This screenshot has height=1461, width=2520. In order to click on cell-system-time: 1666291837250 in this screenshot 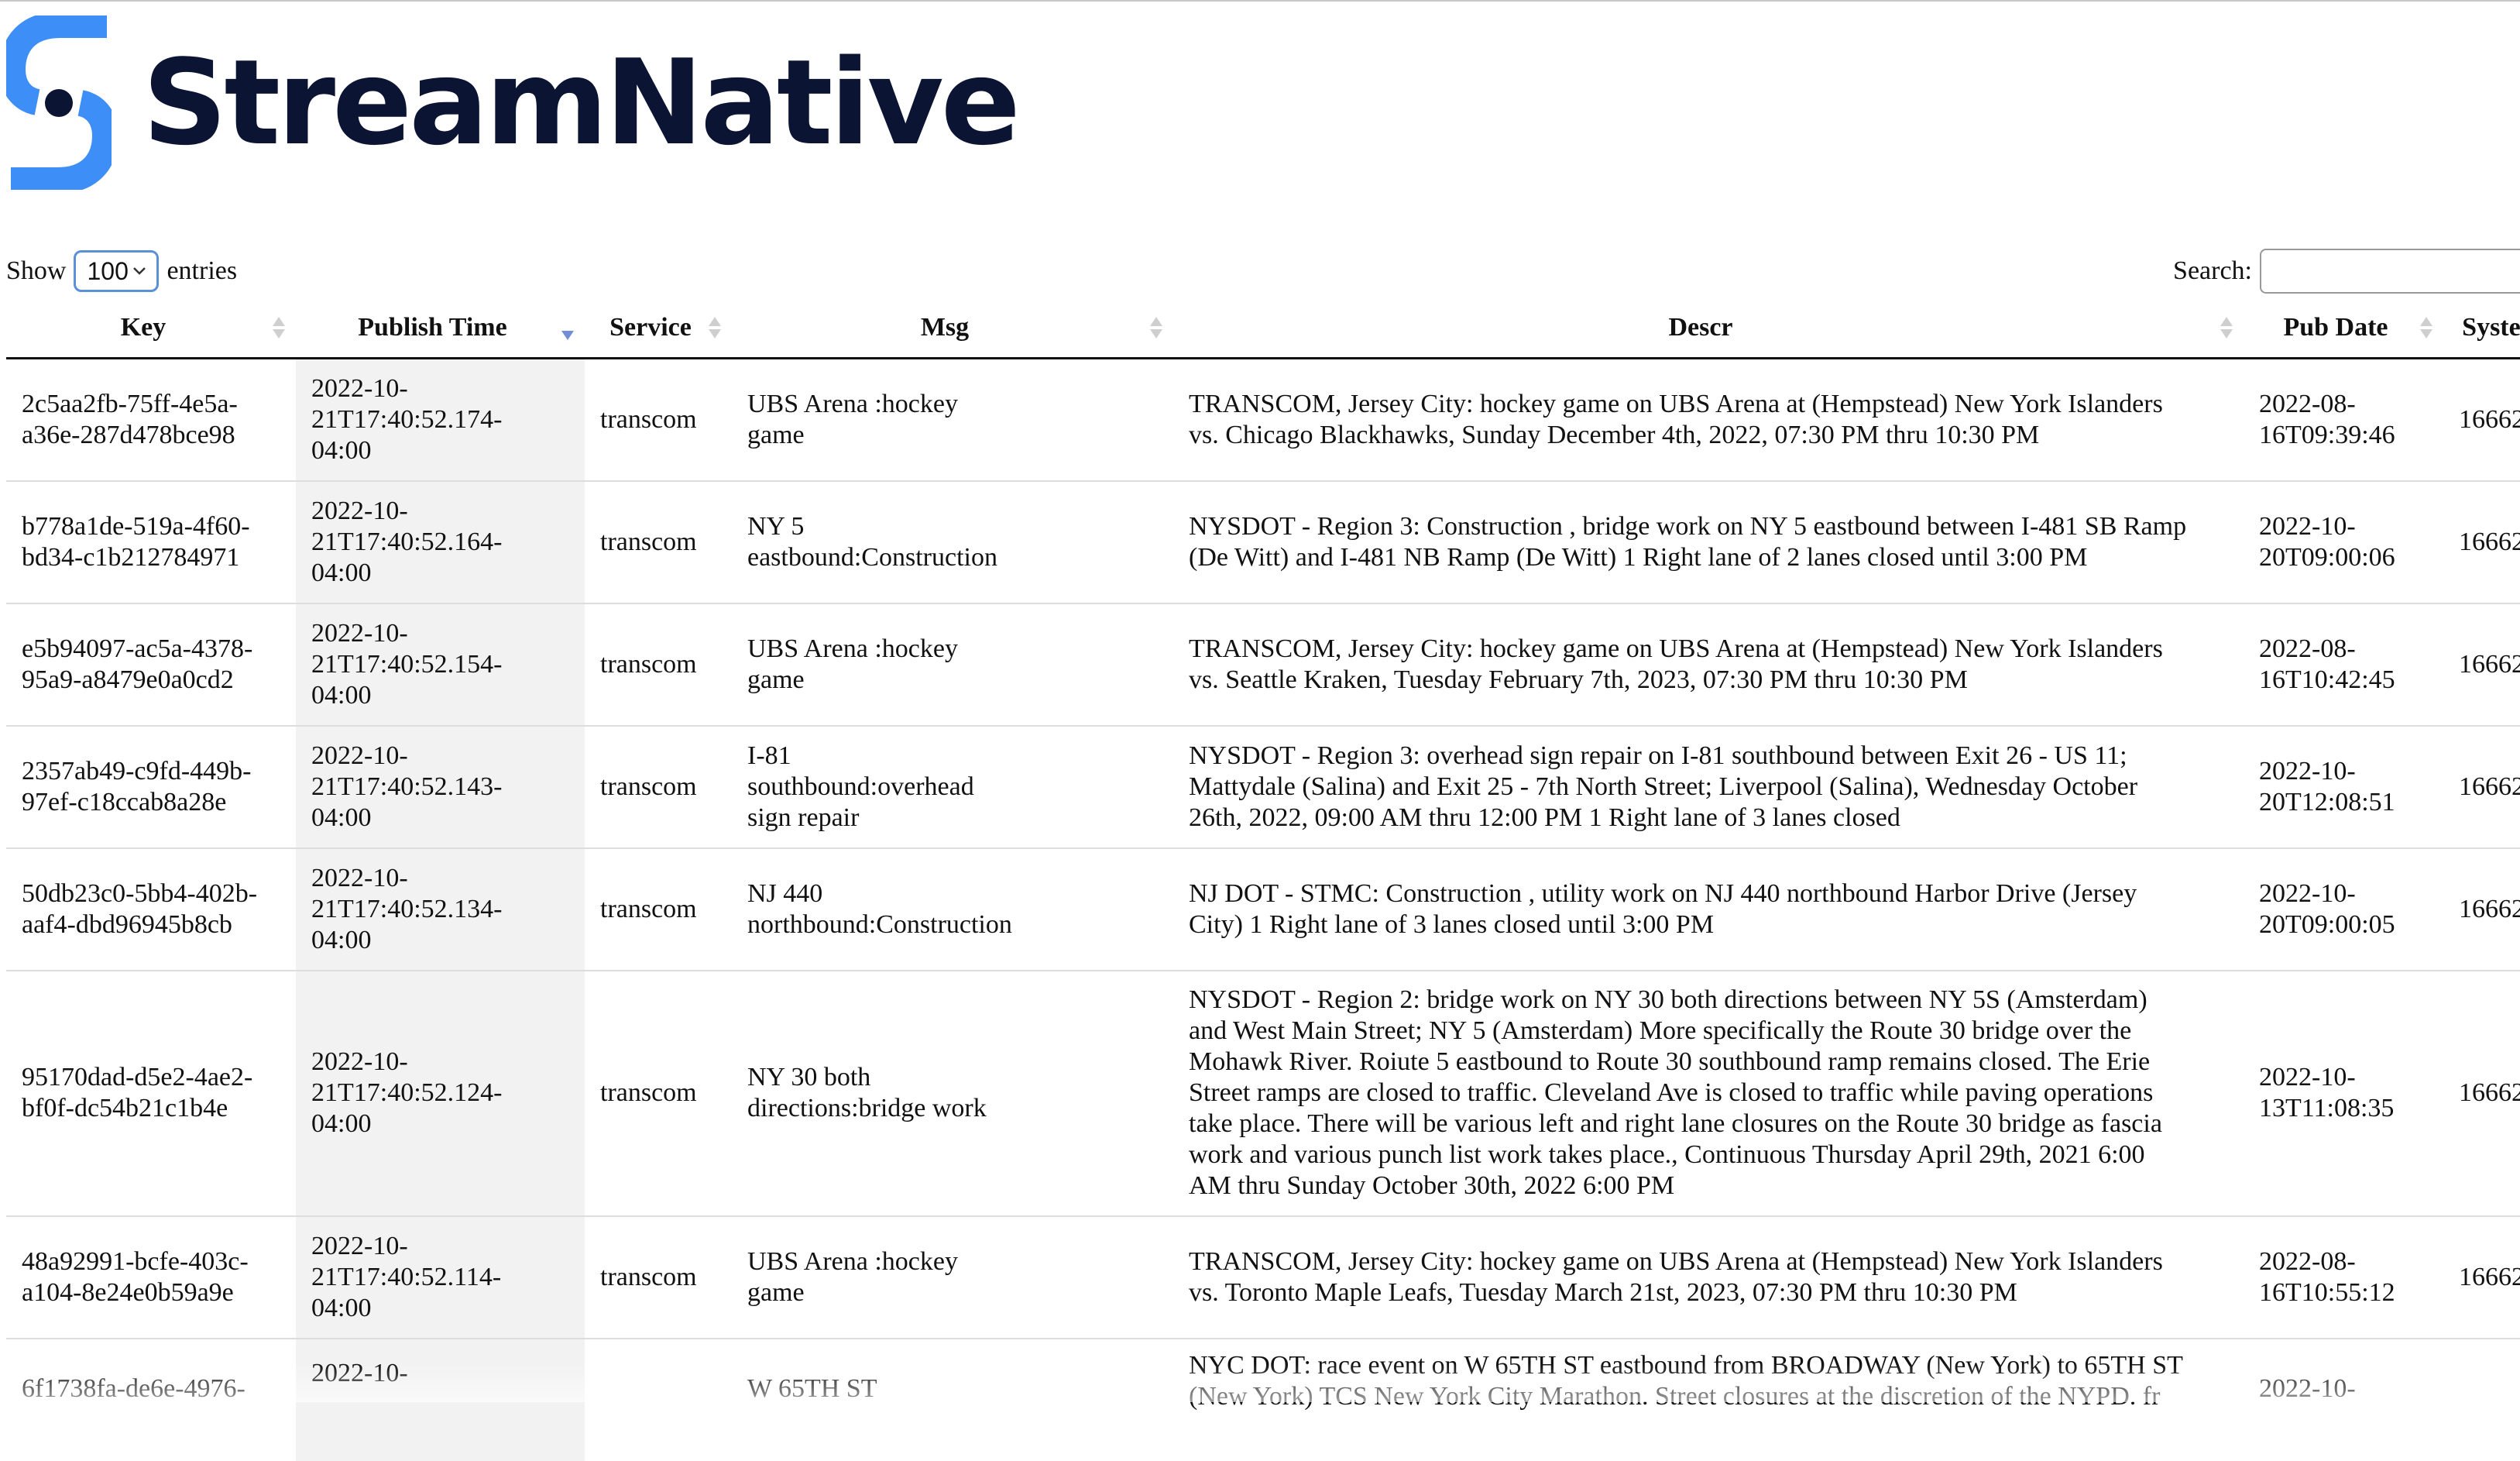, I will do `click(2489, 419)`.